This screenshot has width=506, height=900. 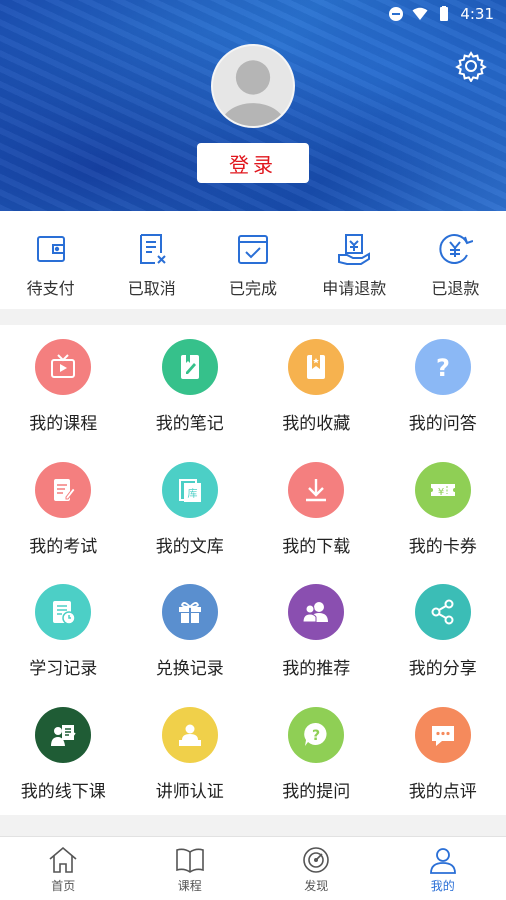 I want to click on grid-my-reviews: 我的点评, so click(x=443, y=754).